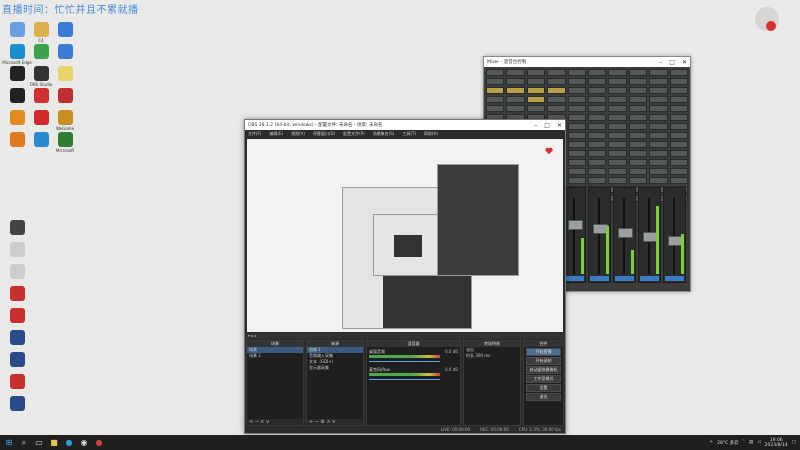 Image resolution: width=800 pixels, height=450 pixels. I want to click on volume-slider, so click(404, 379).